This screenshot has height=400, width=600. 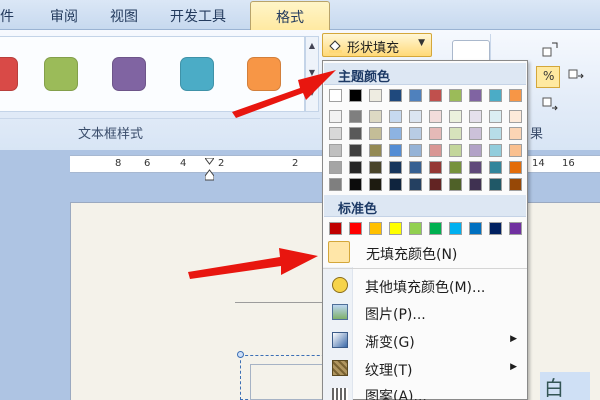 What do you see at coordinates (240, 354) in the screenshot?
I see `resize-handle` at bounding box center [240, 354].